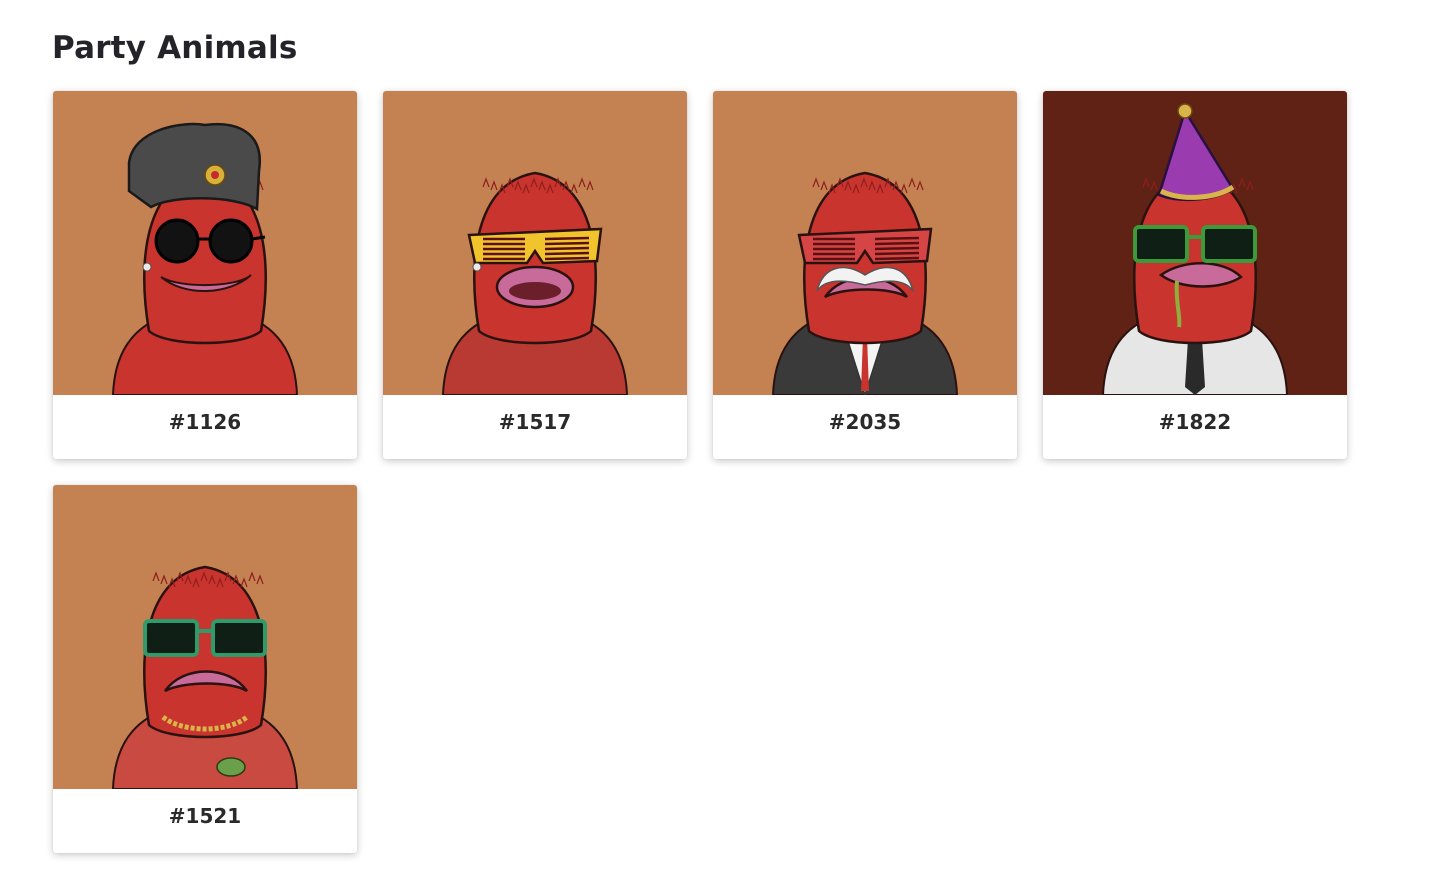  Describe the element at coordinates (865, 422) in the screenshot. I see `nft-label: #2035` at that location.